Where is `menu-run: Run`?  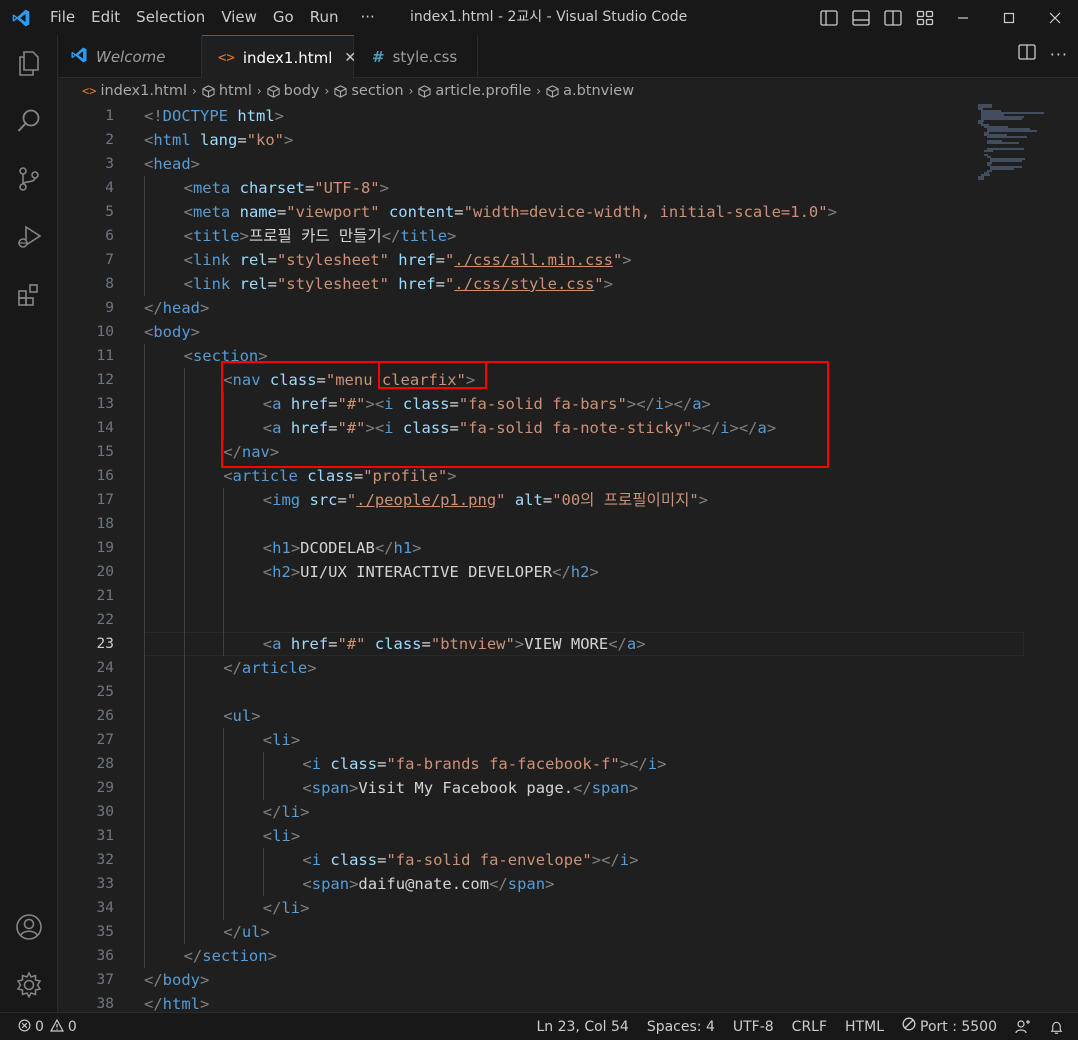
menu-run: Run is located at coordinates (324, 17).